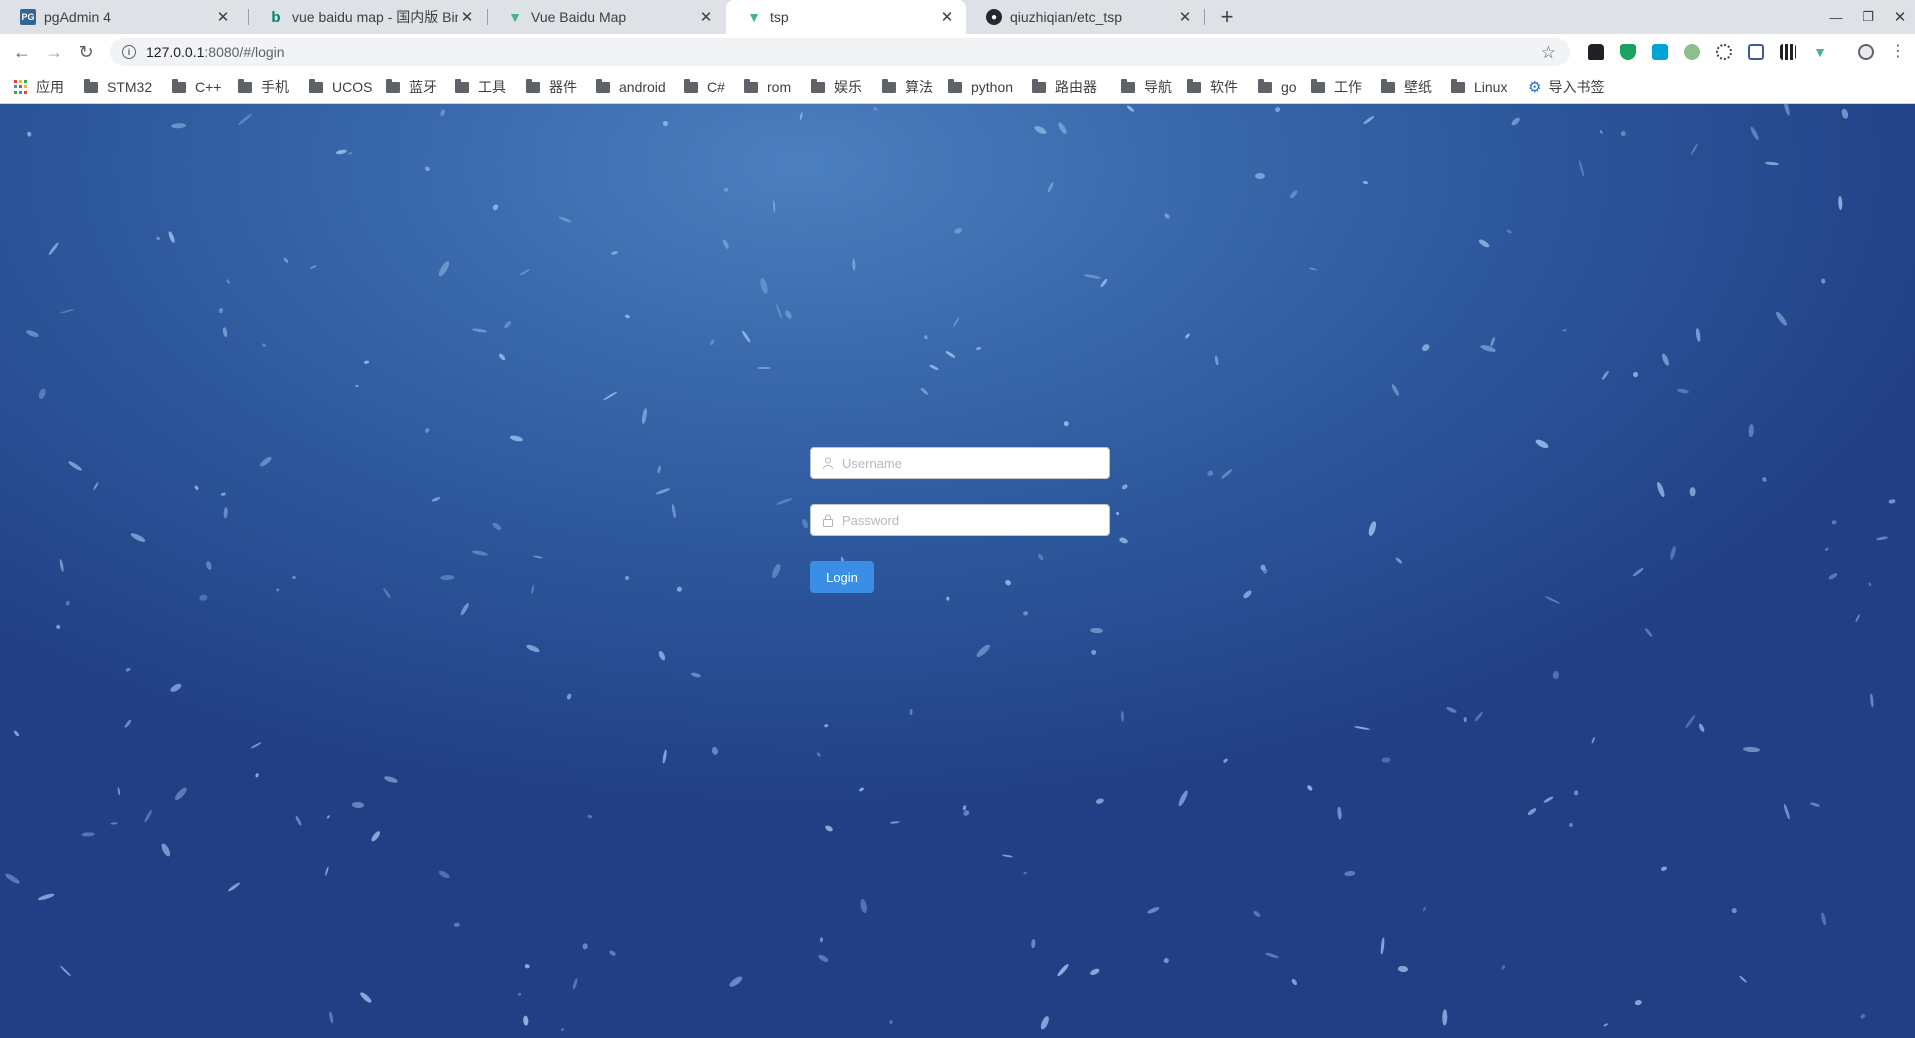  Describe the element at coordinates (980, 87) in the screenshot. I see `bookmark-folder: python` at that location.